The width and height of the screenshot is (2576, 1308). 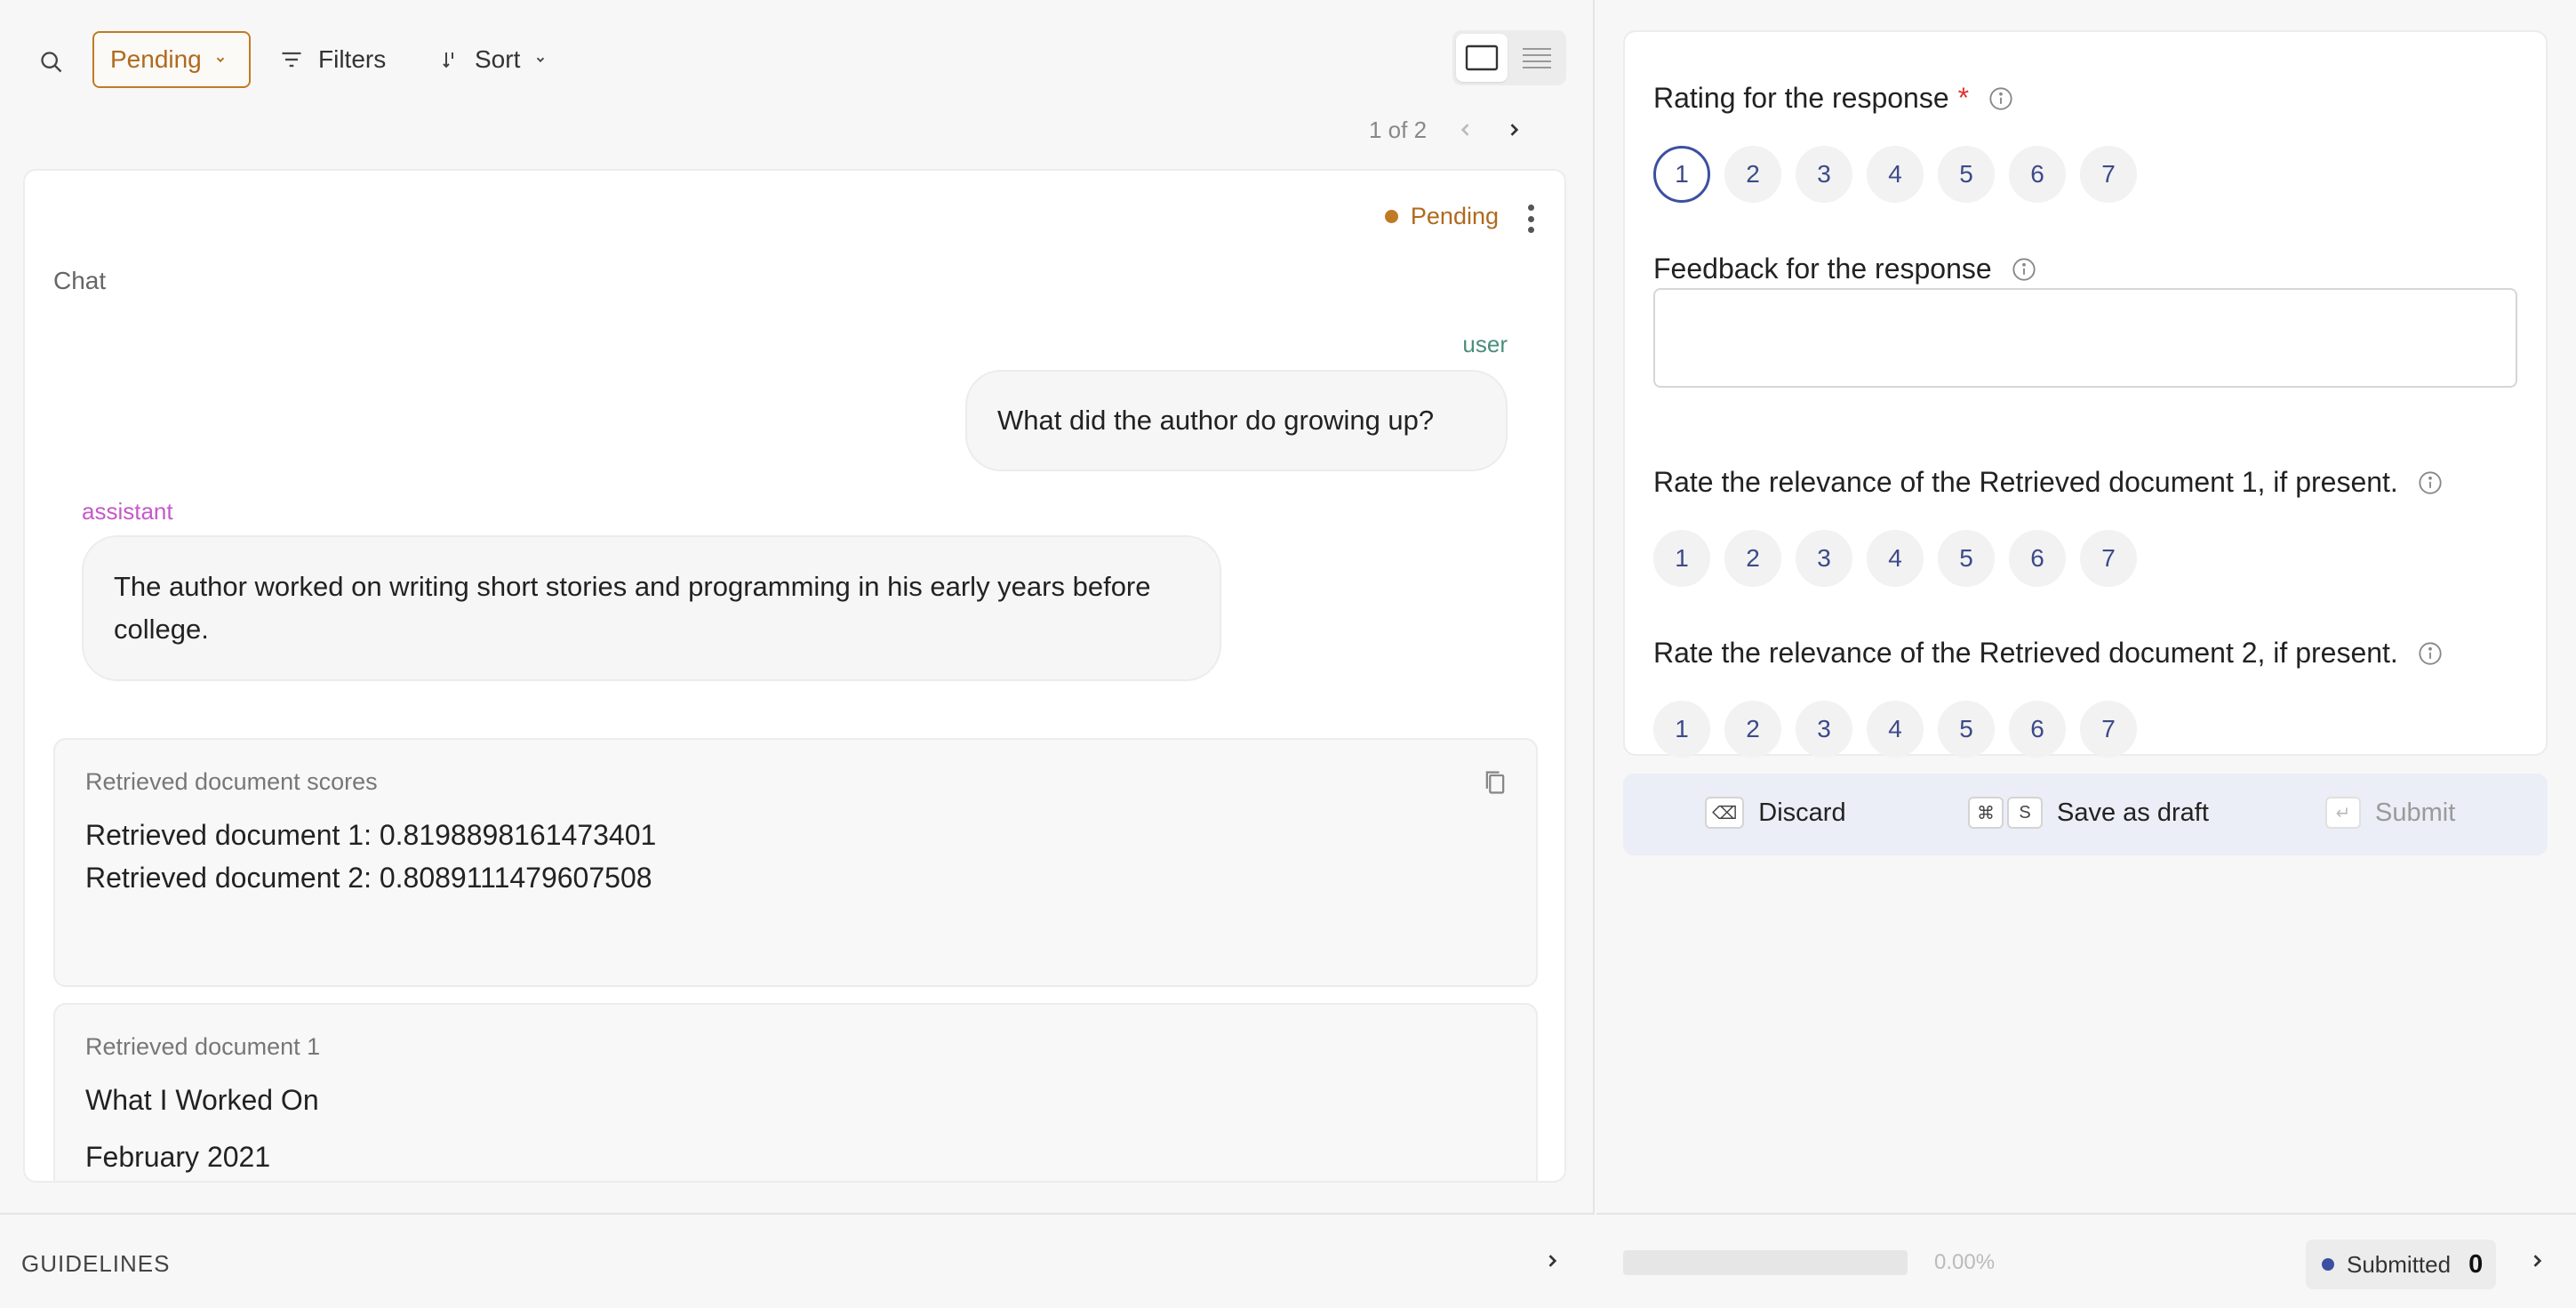 I want to click on discard-button: ⌫ Discard, so click(x=1775, y=813).